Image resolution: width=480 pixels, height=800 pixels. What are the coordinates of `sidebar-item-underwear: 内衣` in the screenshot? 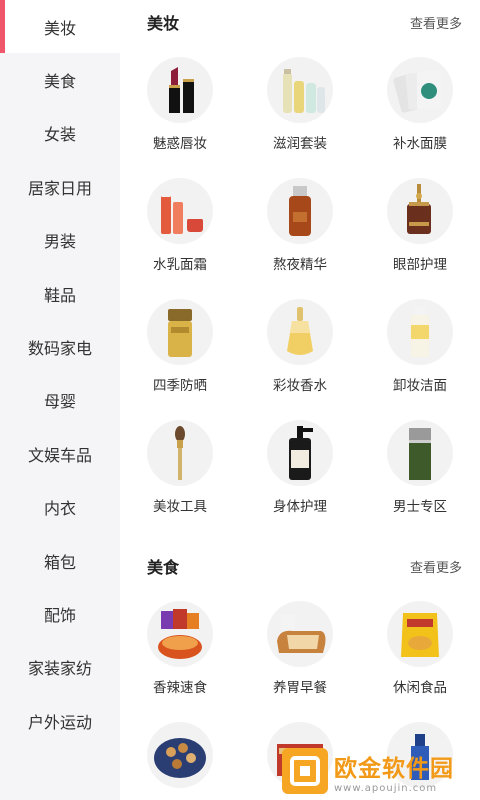 It's located at (60, 507).